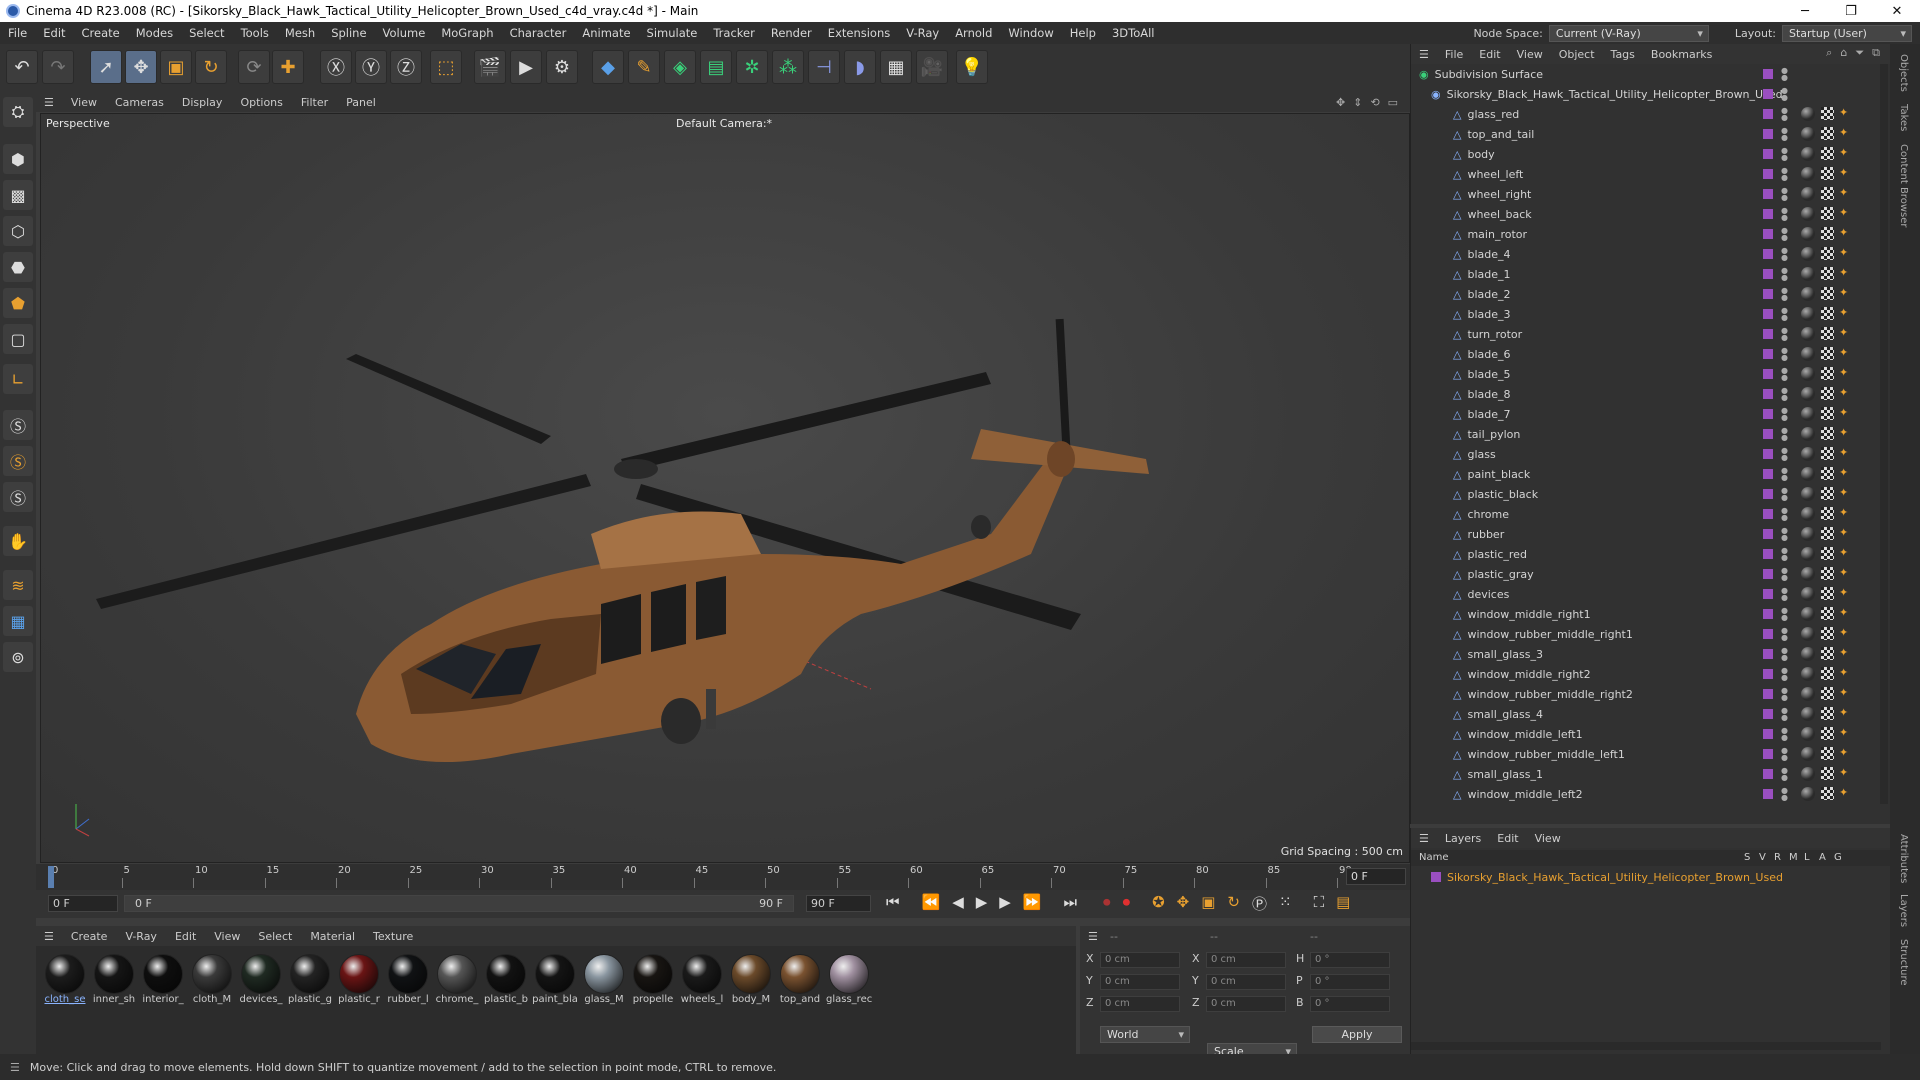 The width and height of the screenshot is (1920, 1080). What do you see at coordinates (459, 903) in the screenshot?
I see `range-slider: 0 F 90 F` at bounding box center [459, 903].